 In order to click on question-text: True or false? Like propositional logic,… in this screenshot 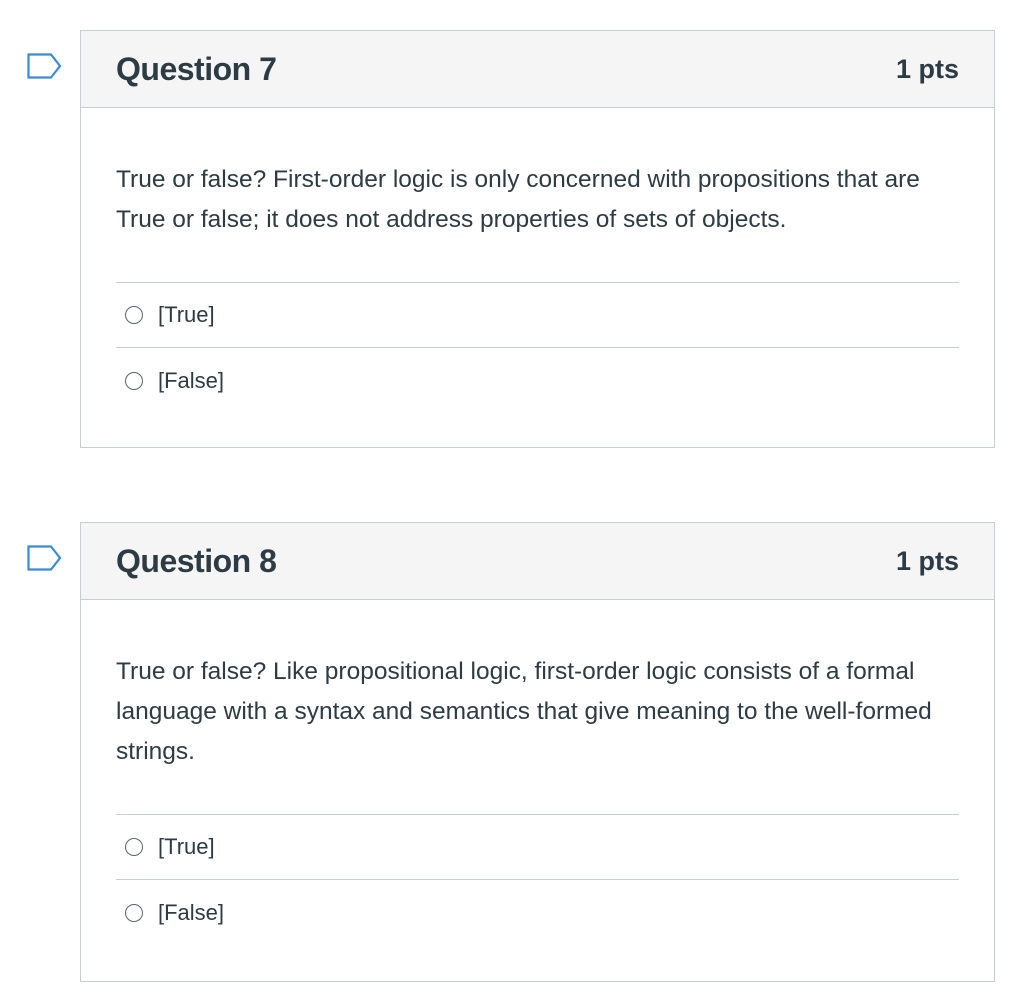, I will do `click(524, 711)`.